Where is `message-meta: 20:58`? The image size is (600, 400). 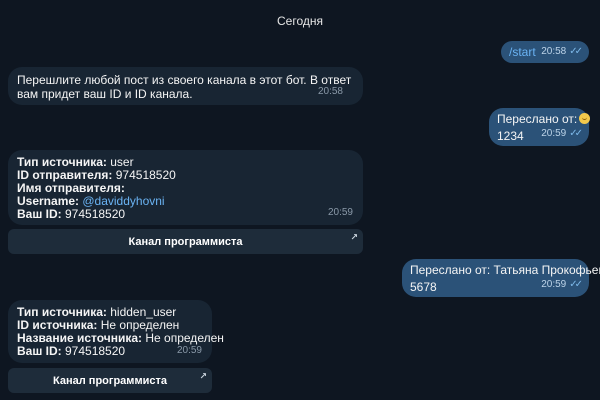 message-meta: 20:58 is located at coordinates (330, 92).